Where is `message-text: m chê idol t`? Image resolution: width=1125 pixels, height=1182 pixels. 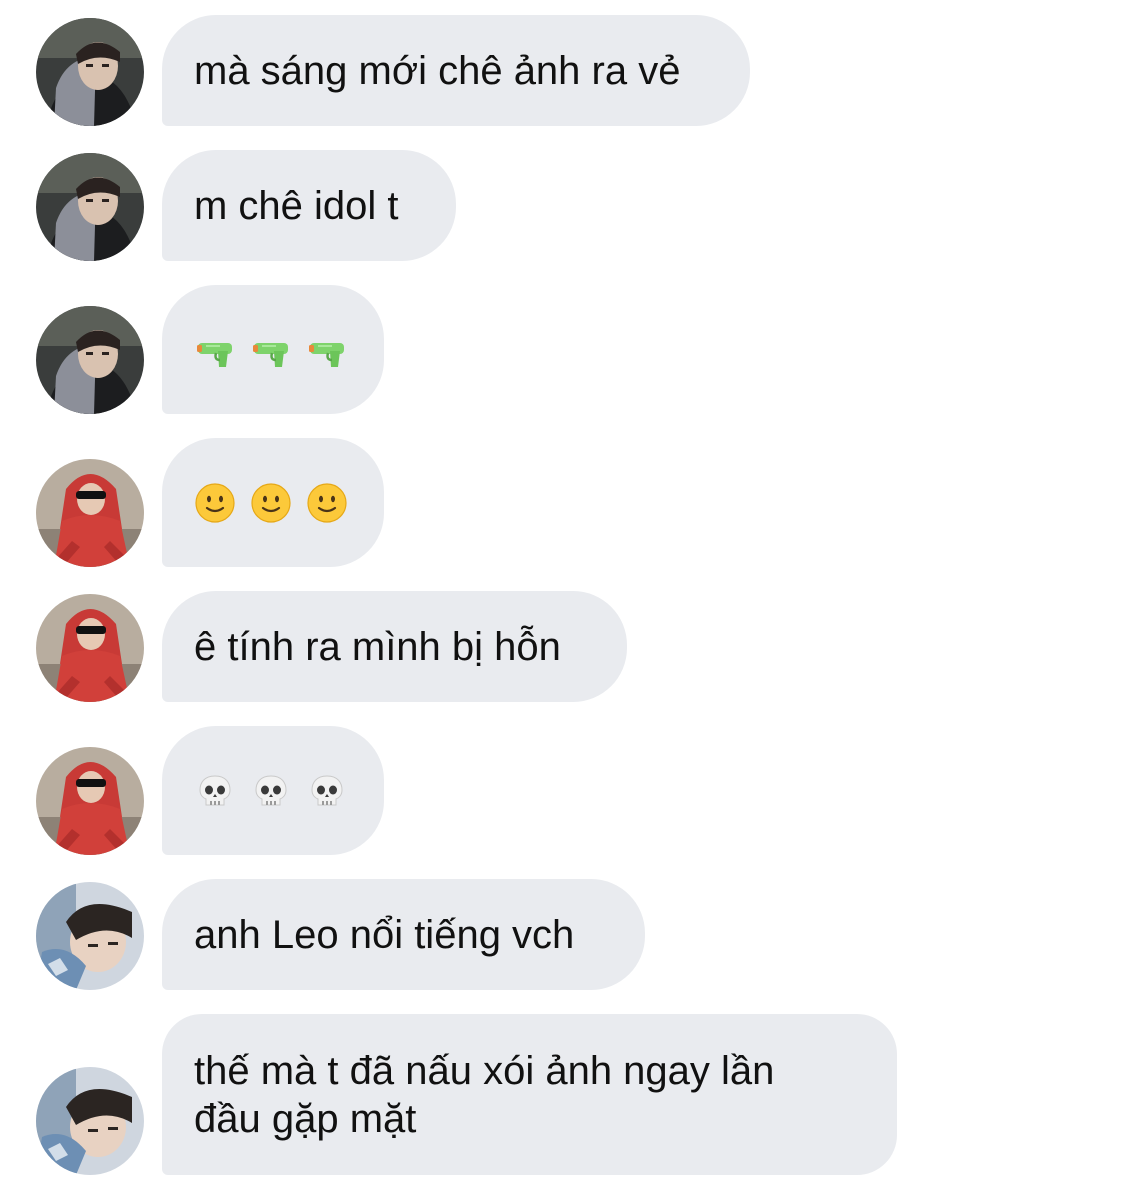
message-text: m chê idol t is located at coordinates (296, 205).